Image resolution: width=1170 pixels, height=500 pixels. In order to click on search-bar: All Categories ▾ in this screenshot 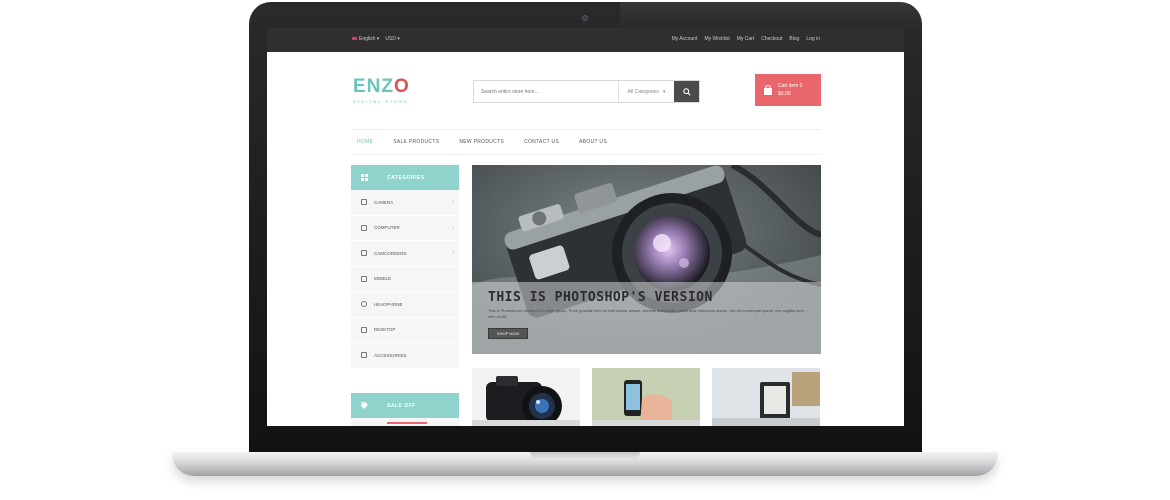, I will do `click(586, 91)`.